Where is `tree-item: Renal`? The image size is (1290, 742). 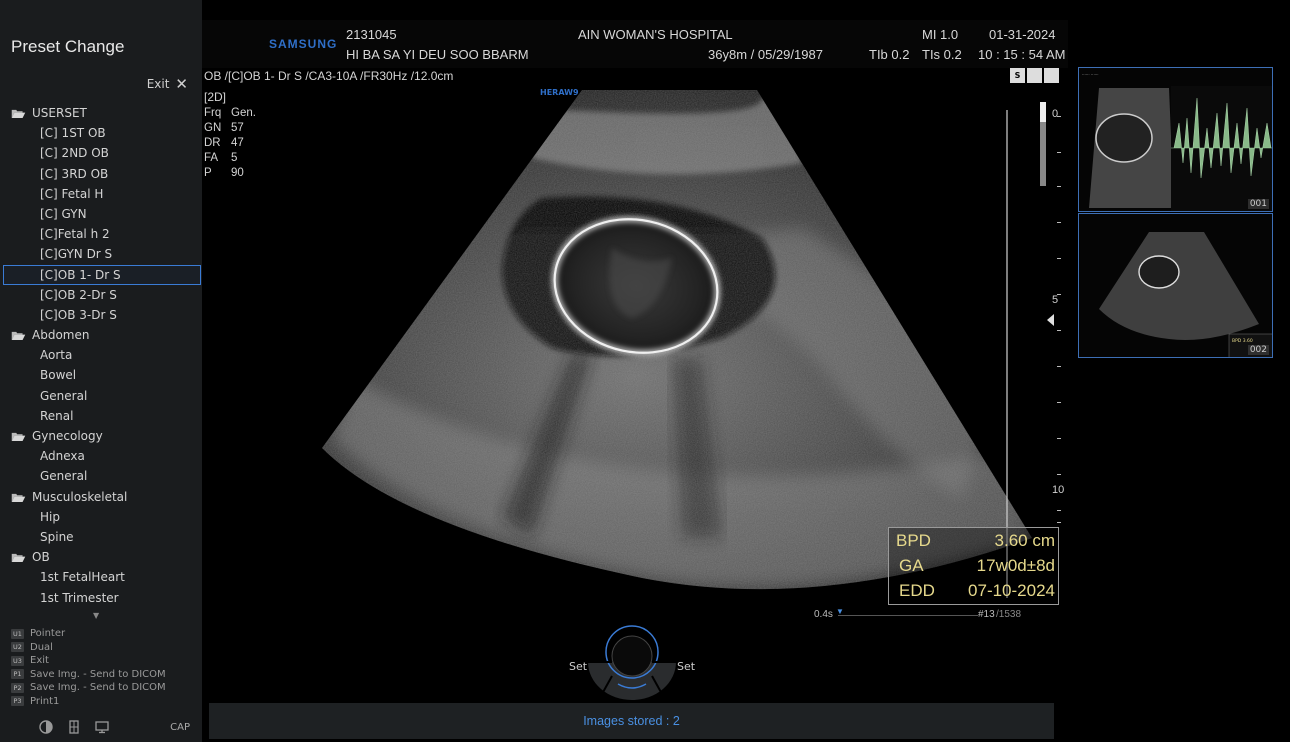 tree-item: Renal is located at coordinates (101, 416).